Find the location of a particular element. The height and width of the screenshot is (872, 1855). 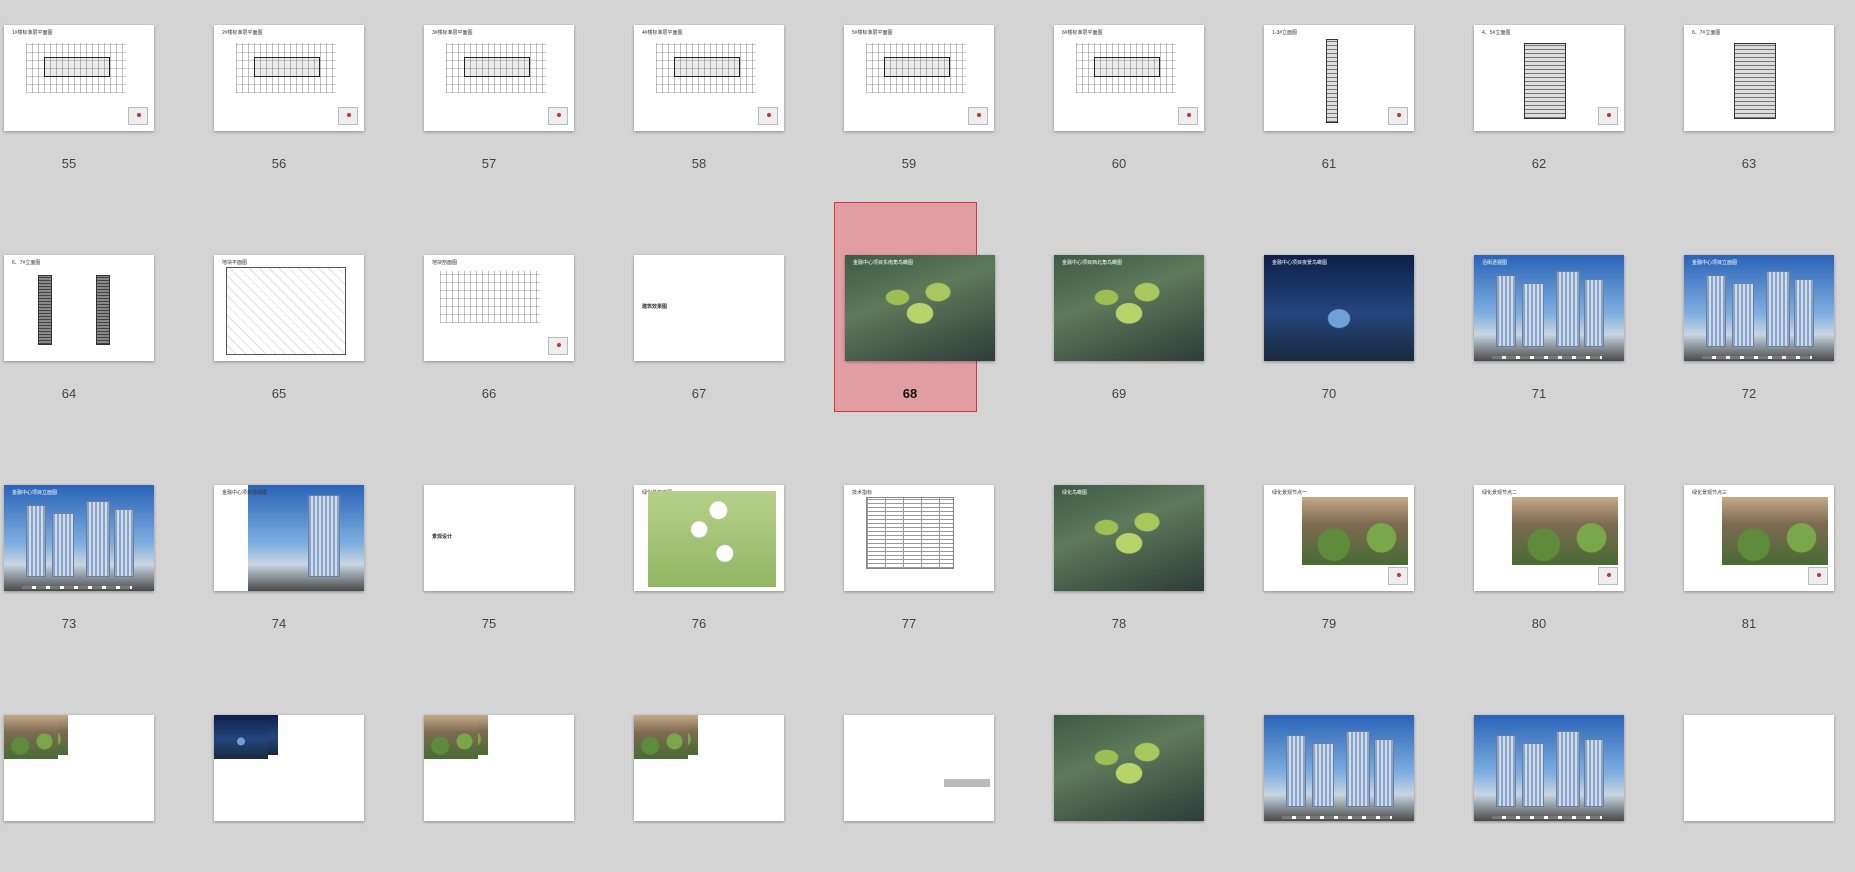

slide-thumbnail-59: 5#楼标准层平面图 59 is located at coordinates (909, 91).